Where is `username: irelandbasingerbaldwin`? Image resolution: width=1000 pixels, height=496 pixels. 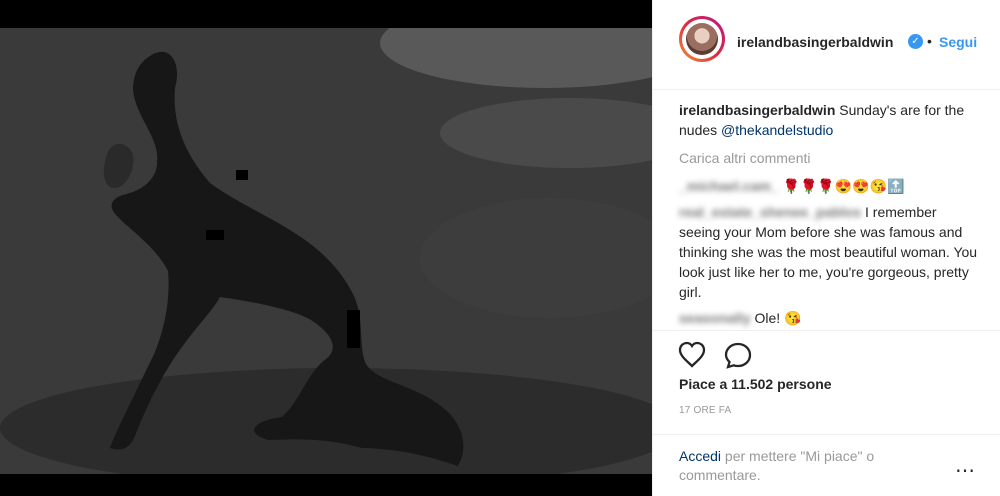 username: irelandbasingerbaldwin is located at coordinates (815, 42).